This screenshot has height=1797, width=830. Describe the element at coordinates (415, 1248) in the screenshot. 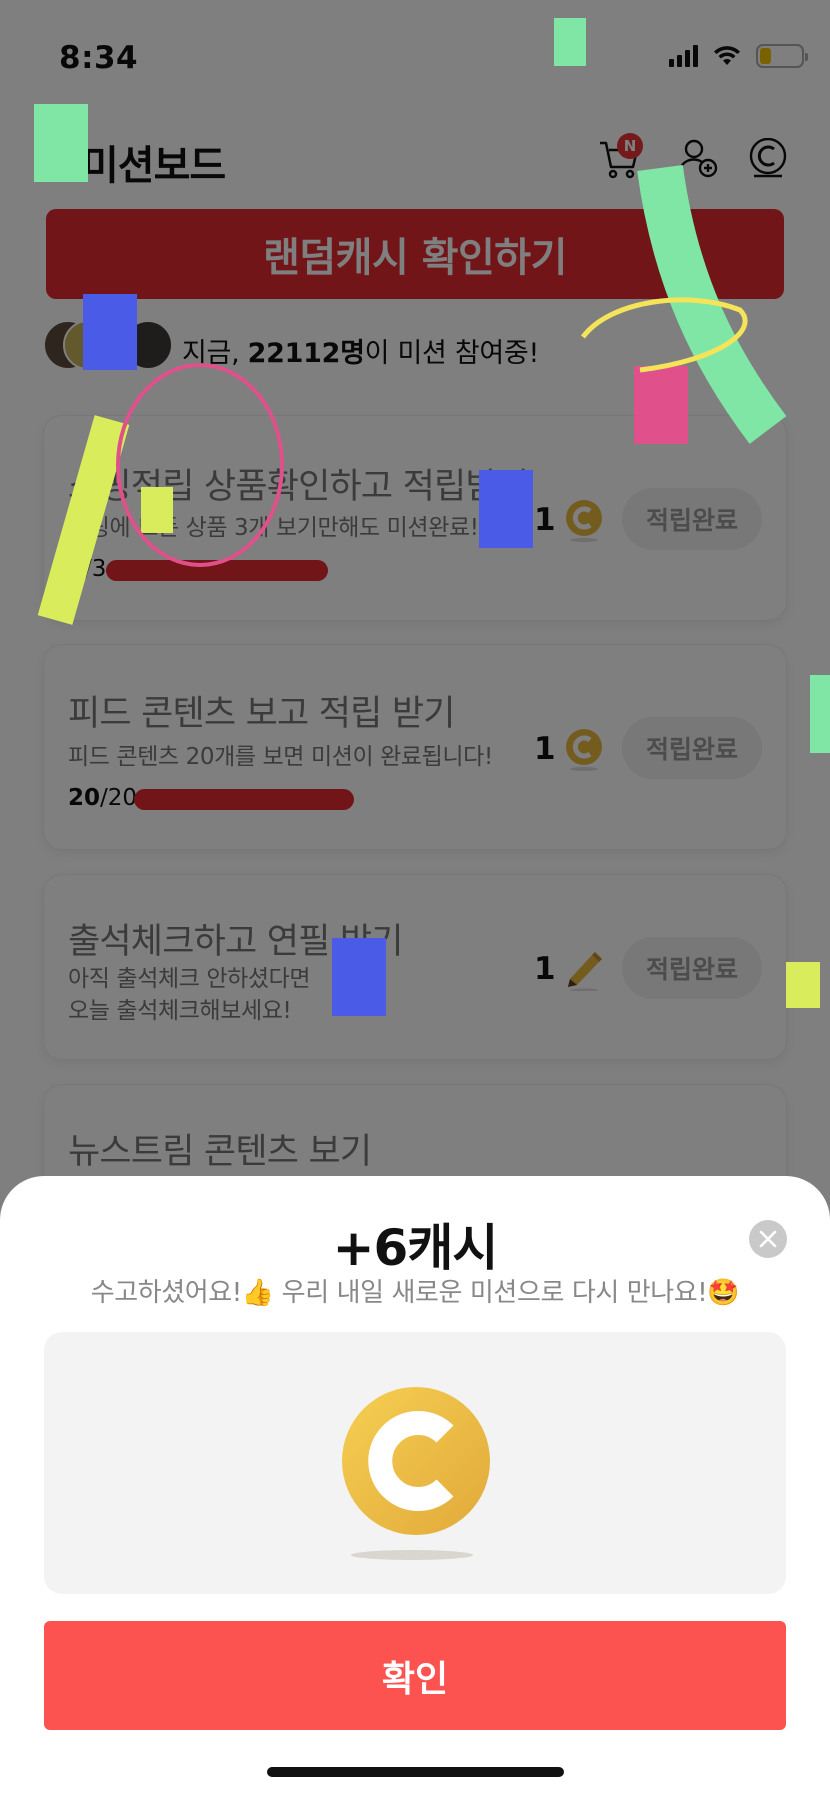

I see `sheet-title: +6캐시` at that location.